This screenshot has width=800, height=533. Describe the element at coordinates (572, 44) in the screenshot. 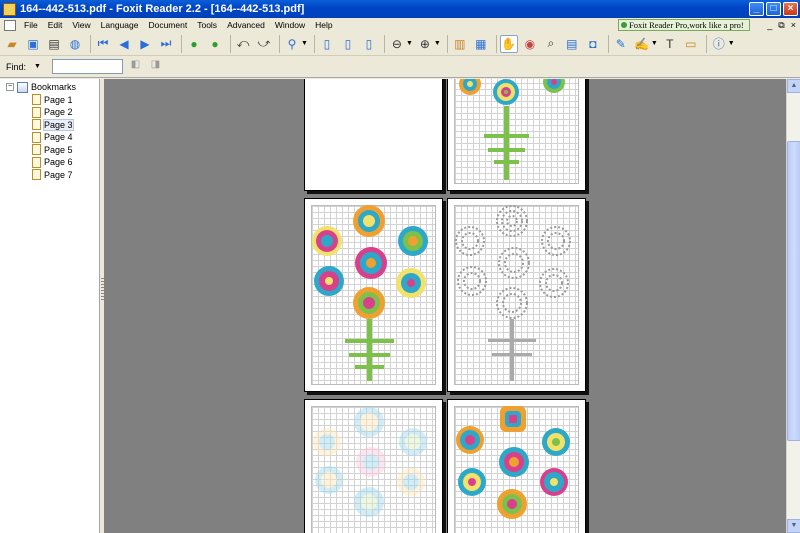

I see `select-text-icon: ▤` at that location.